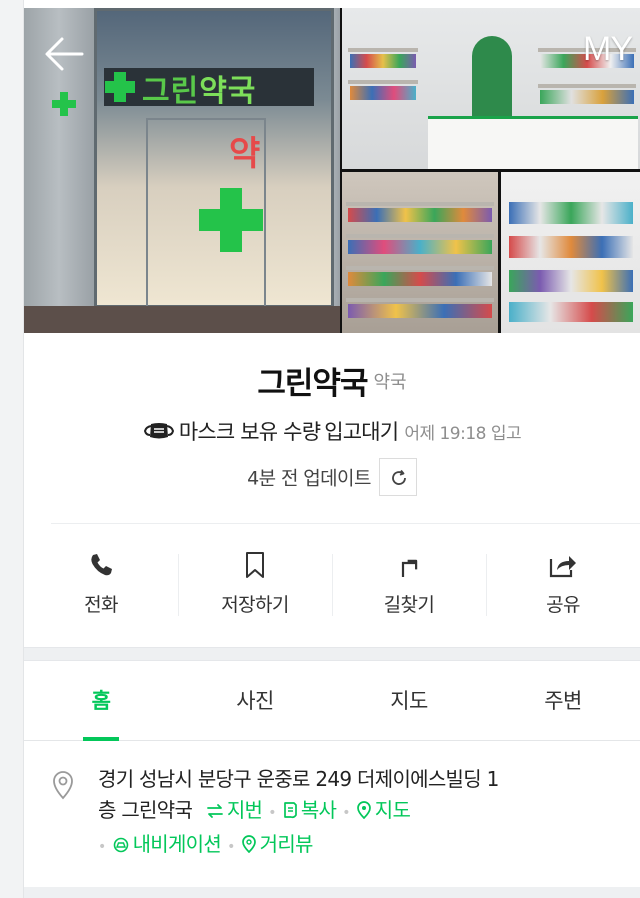 The image size is (640, 898). I want to click on refresh-button, so click(397, 477).